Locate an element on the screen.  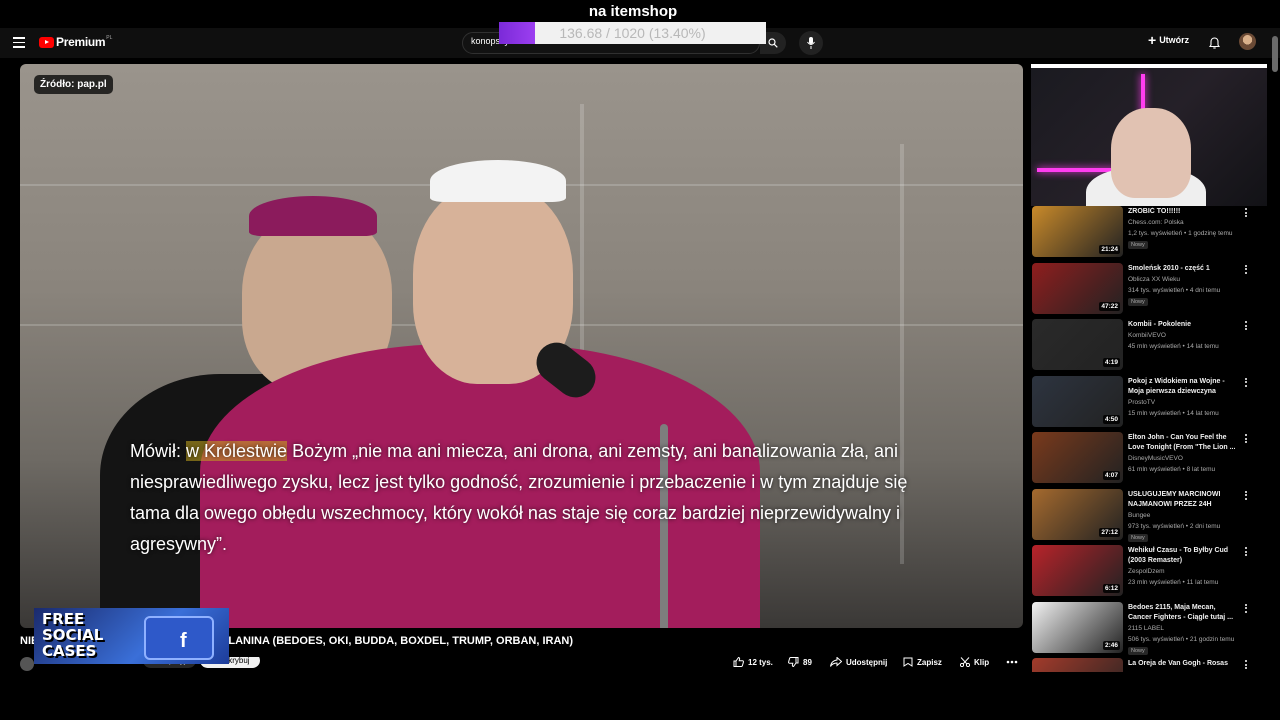
recommendation-channel: Chess.com: Polska is located at coordinates (1156, 222).